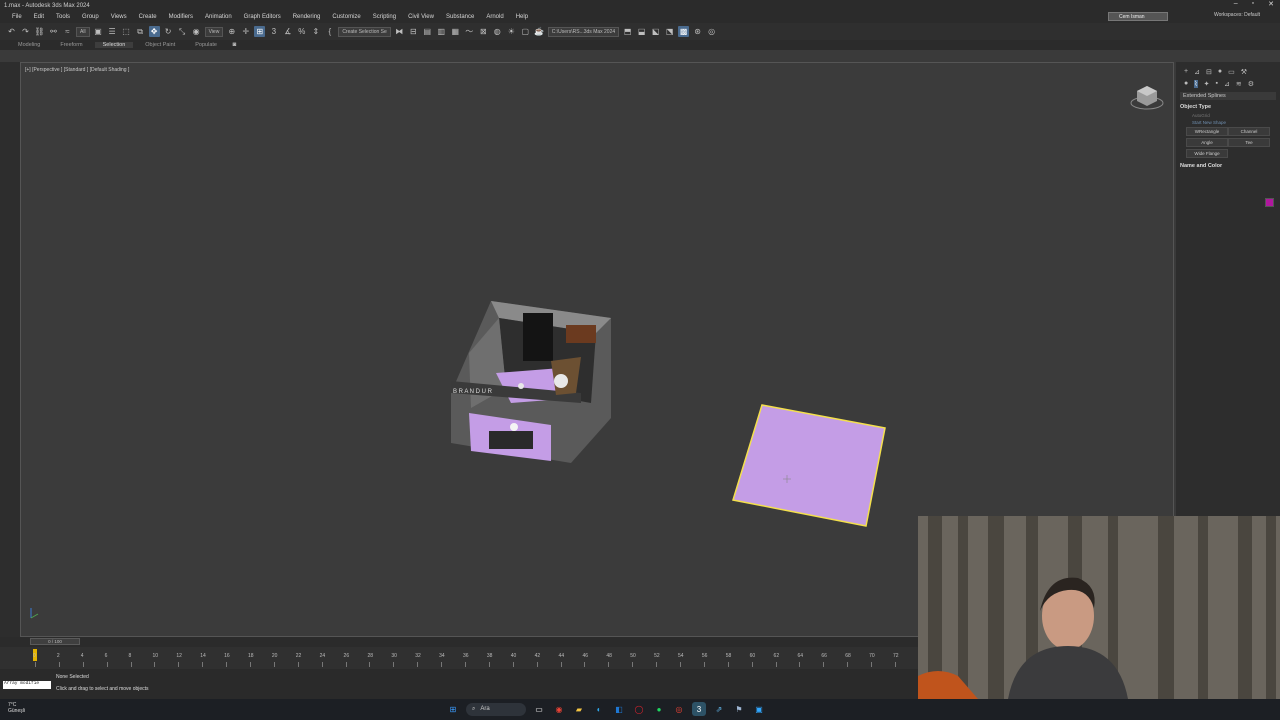 The width and height of the screenshot is (1280, 720). Describe the element at coordinates (301, 31) in the screenshot. I see `percent-snap-icon: %` at that location.